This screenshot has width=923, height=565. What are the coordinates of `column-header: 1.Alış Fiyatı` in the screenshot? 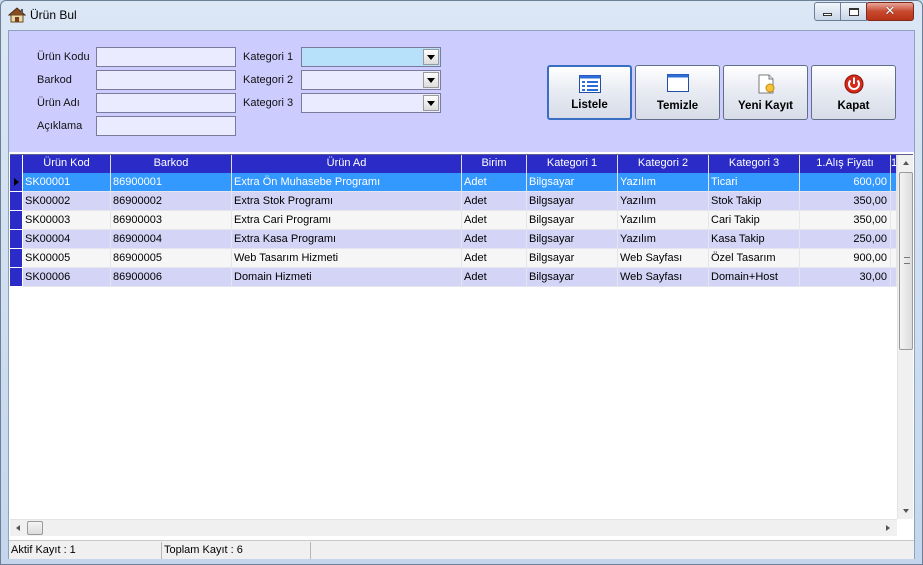 It's located at (845, 164).